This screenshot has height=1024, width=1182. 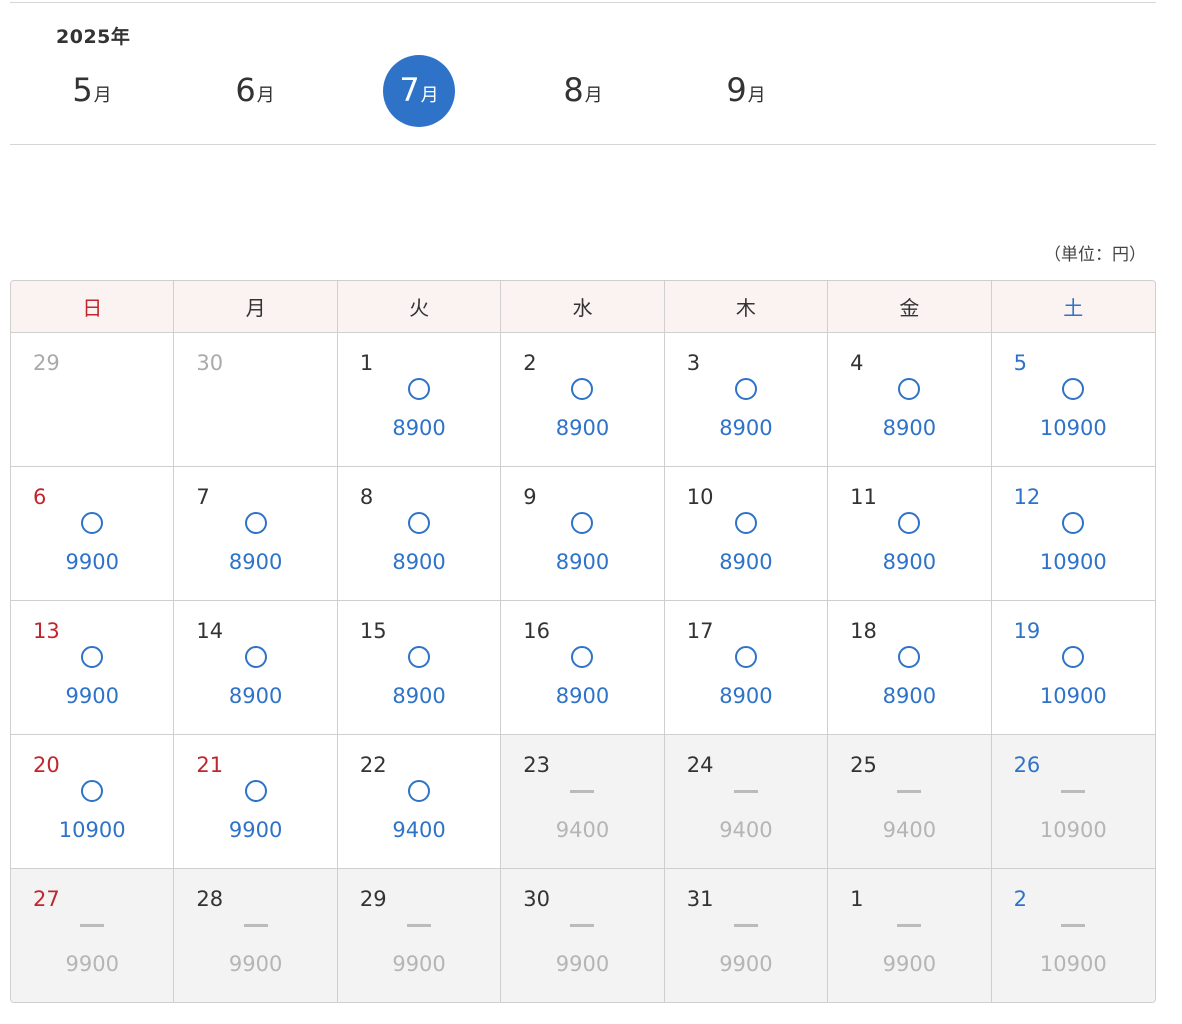 I want to click on calendar-day-cell: 15 8900, so click(x=419, y=667).